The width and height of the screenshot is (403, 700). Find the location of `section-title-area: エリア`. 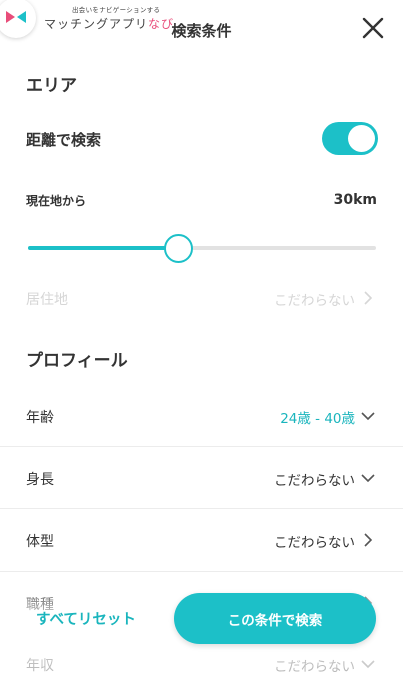

section-title-area: エリア is located at coordinates (51, 86).